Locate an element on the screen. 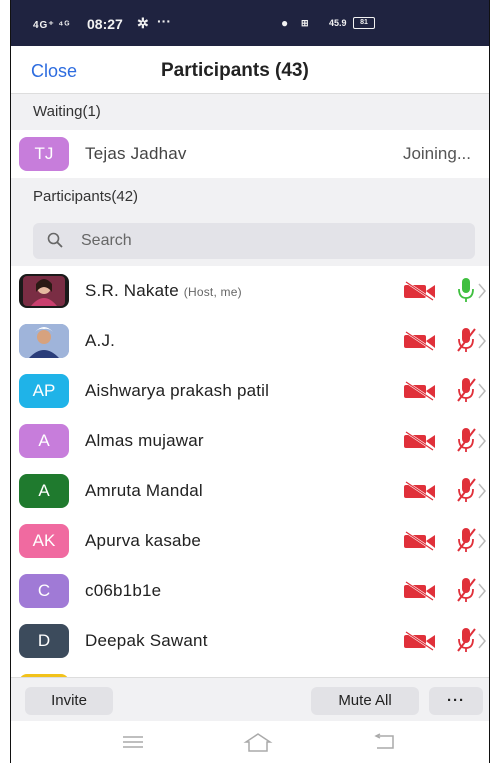 Image resolution: width=494 pixels, height=763 pixels. participant-name: Deepak Sawant is located at coordinates (146, 641).